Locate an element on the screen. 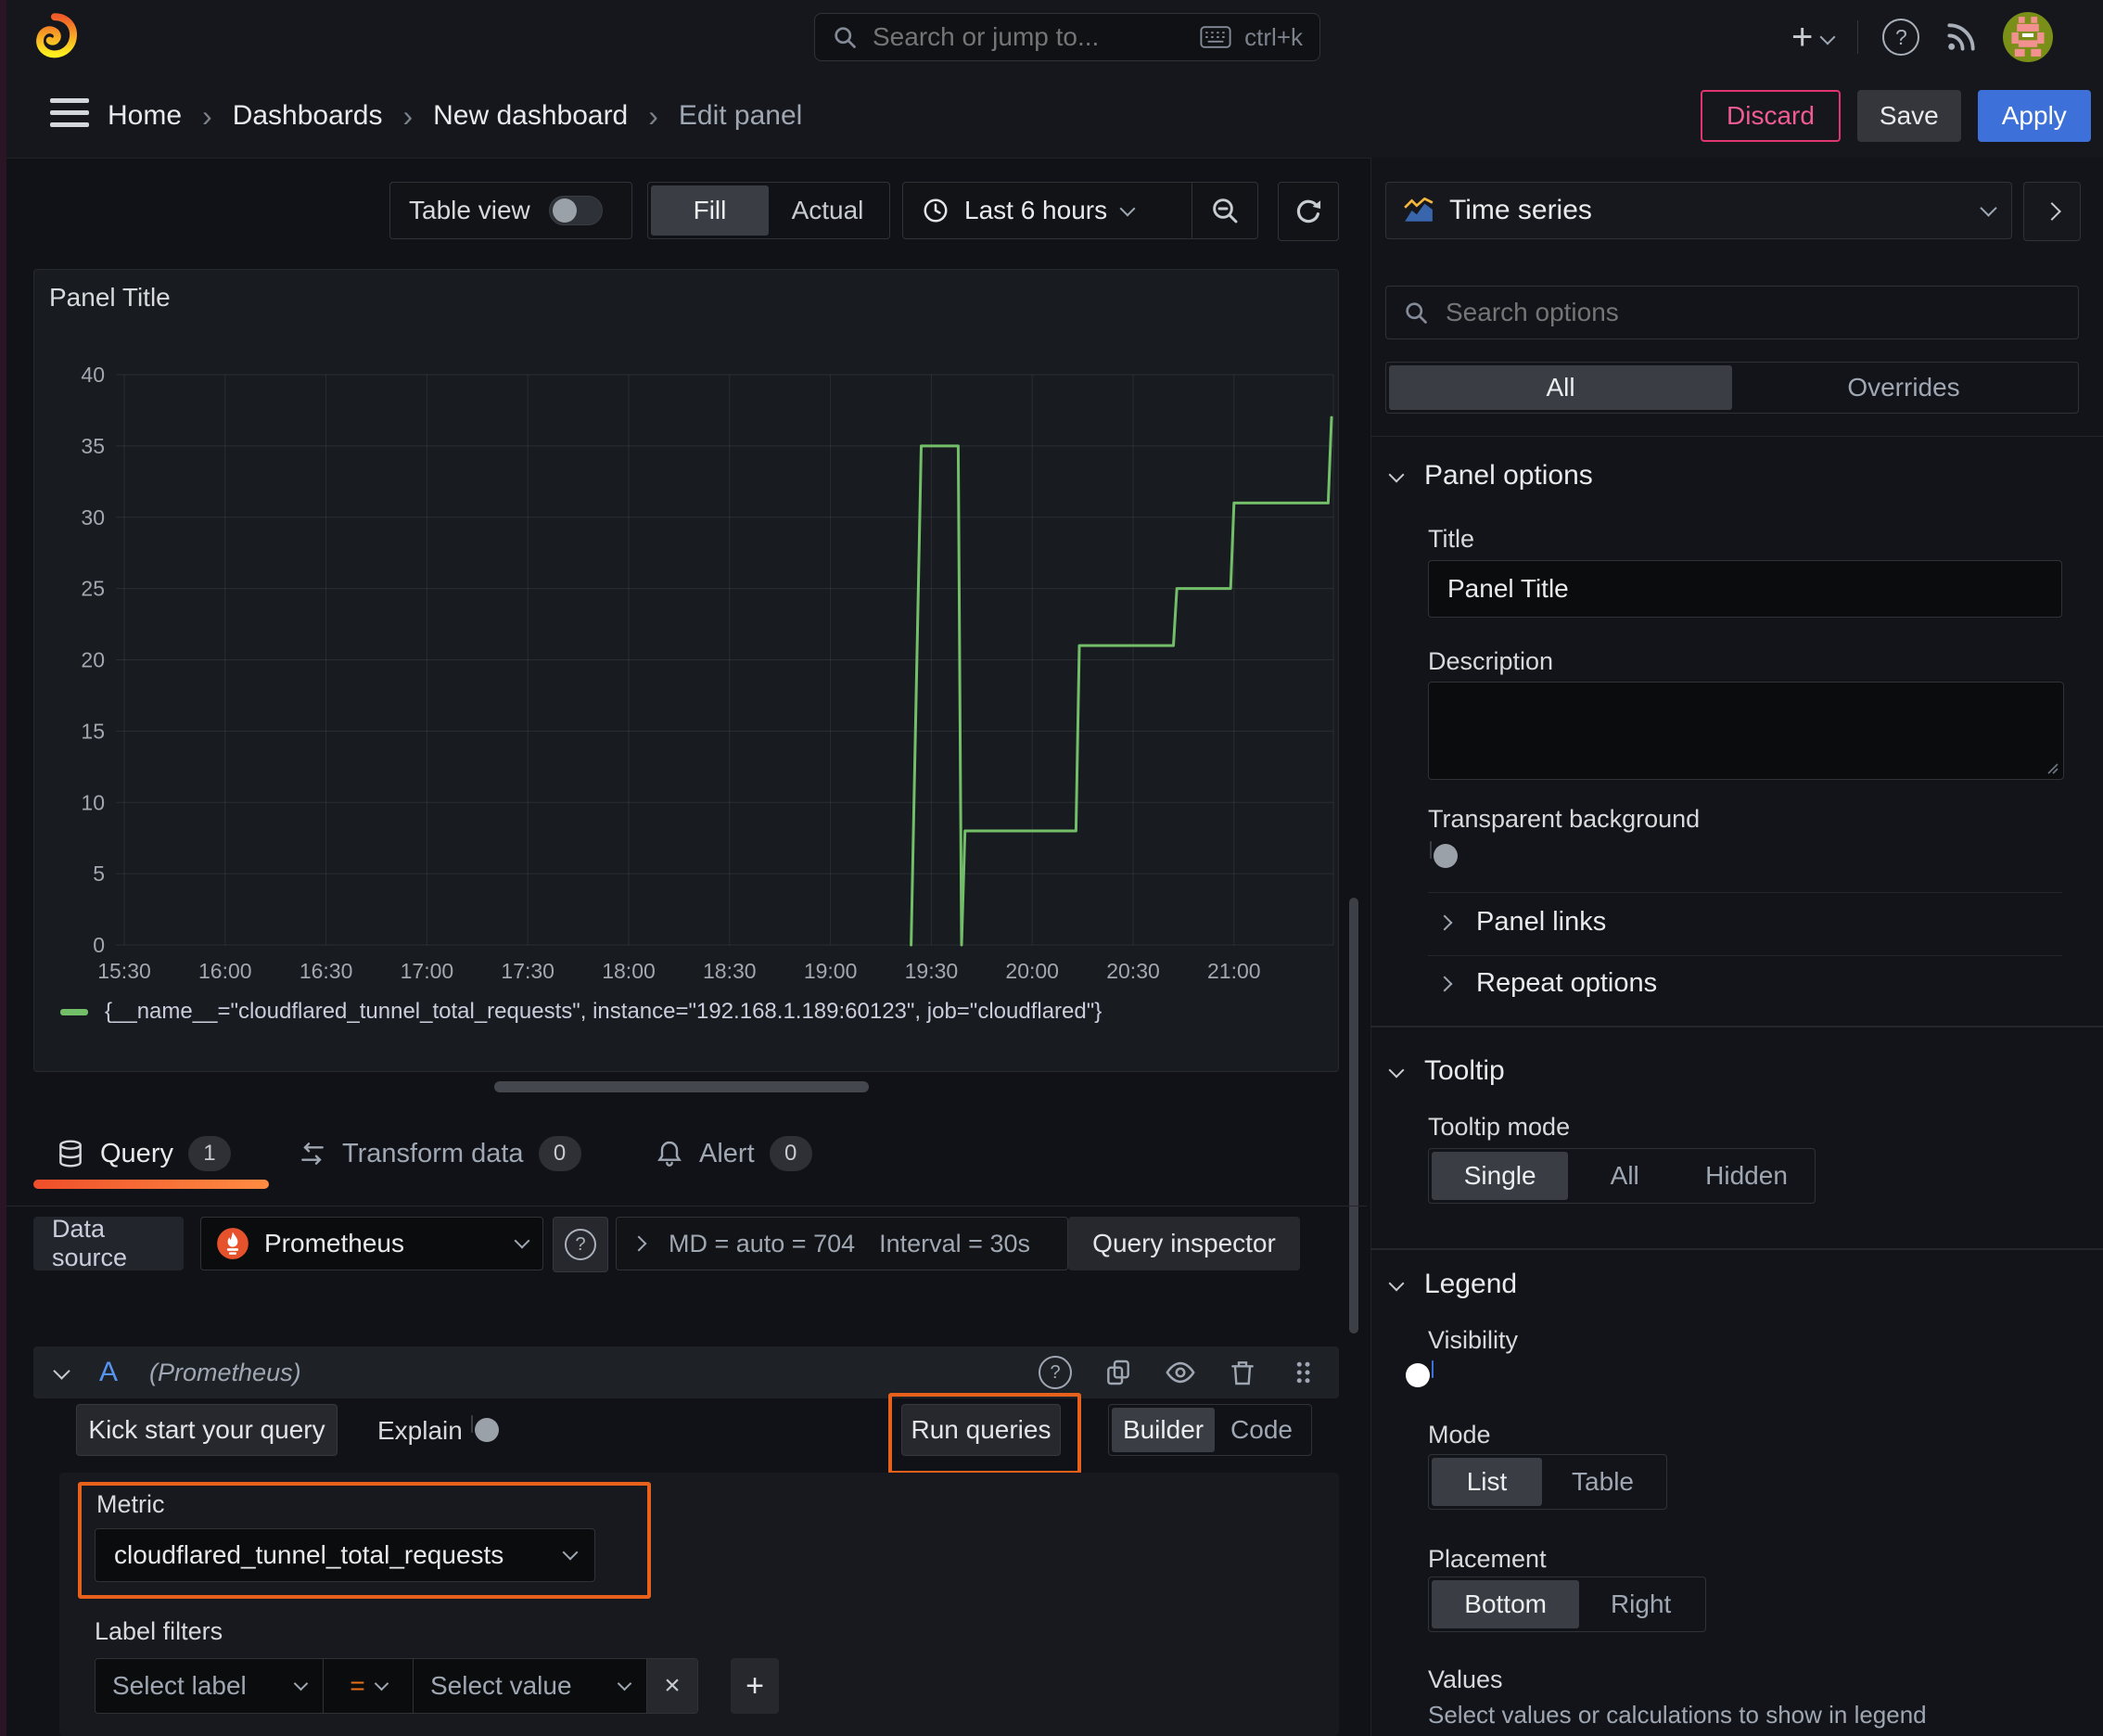 The width and height of the screenshot is (2103, 1736). tab-all: All is located at coordinates (1560, 387).